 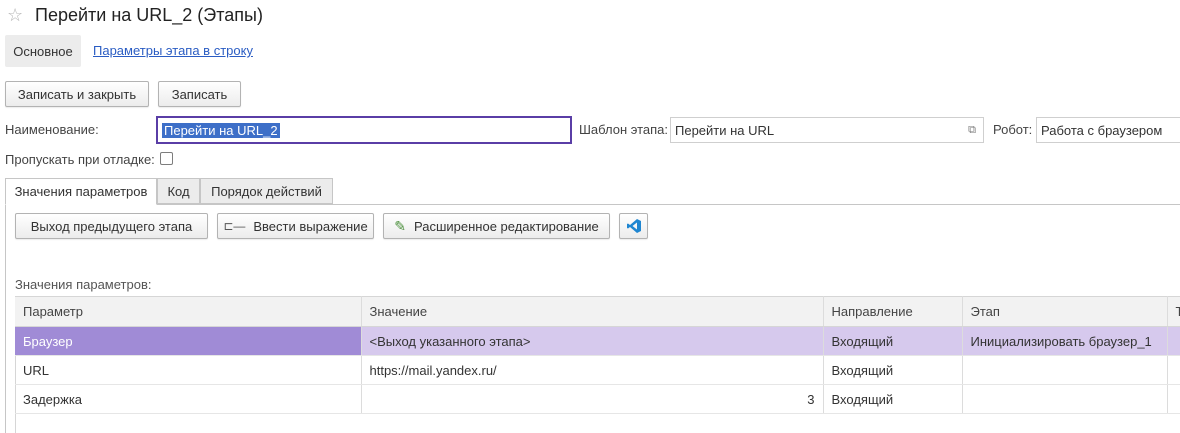 What do you see at coordinates (400, 225) in the screenshot?
I see `pencil-icon: ✎` at bounding box center [400, 225].